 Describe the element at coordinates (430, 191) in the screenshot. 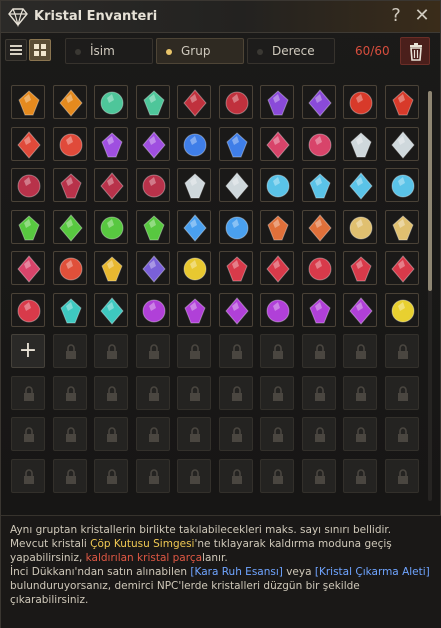

I see `scrollbar-thumb` at that location.